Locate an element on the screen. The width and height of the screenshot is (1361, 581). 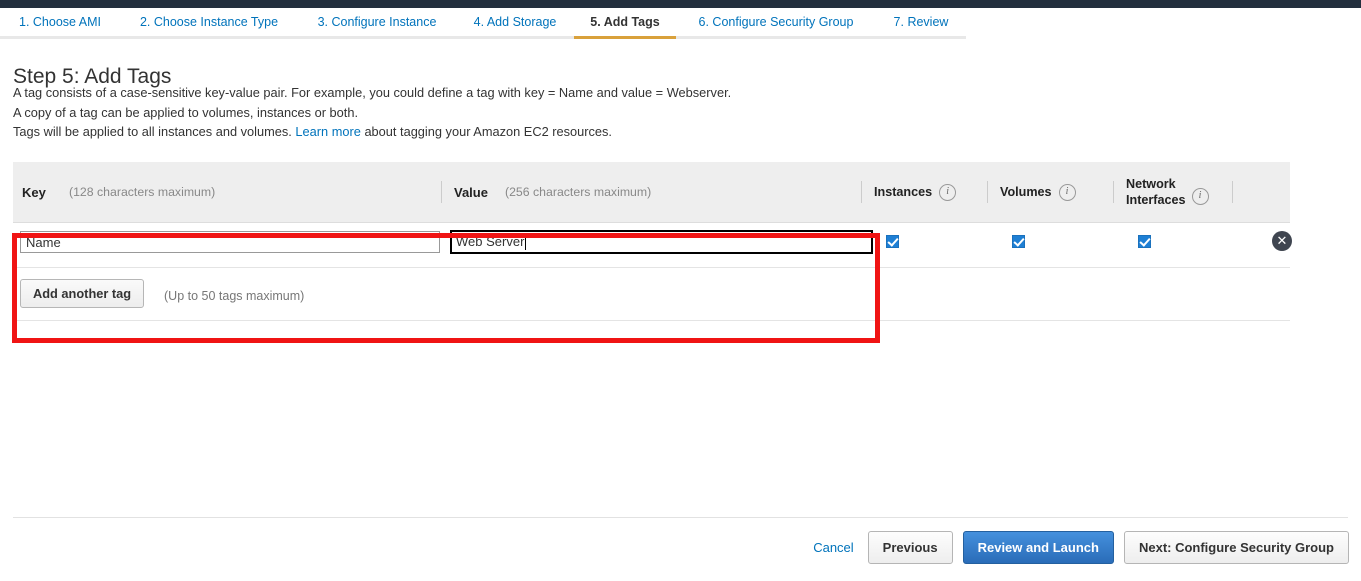
footer-divider is located at coordinates (680, 517).